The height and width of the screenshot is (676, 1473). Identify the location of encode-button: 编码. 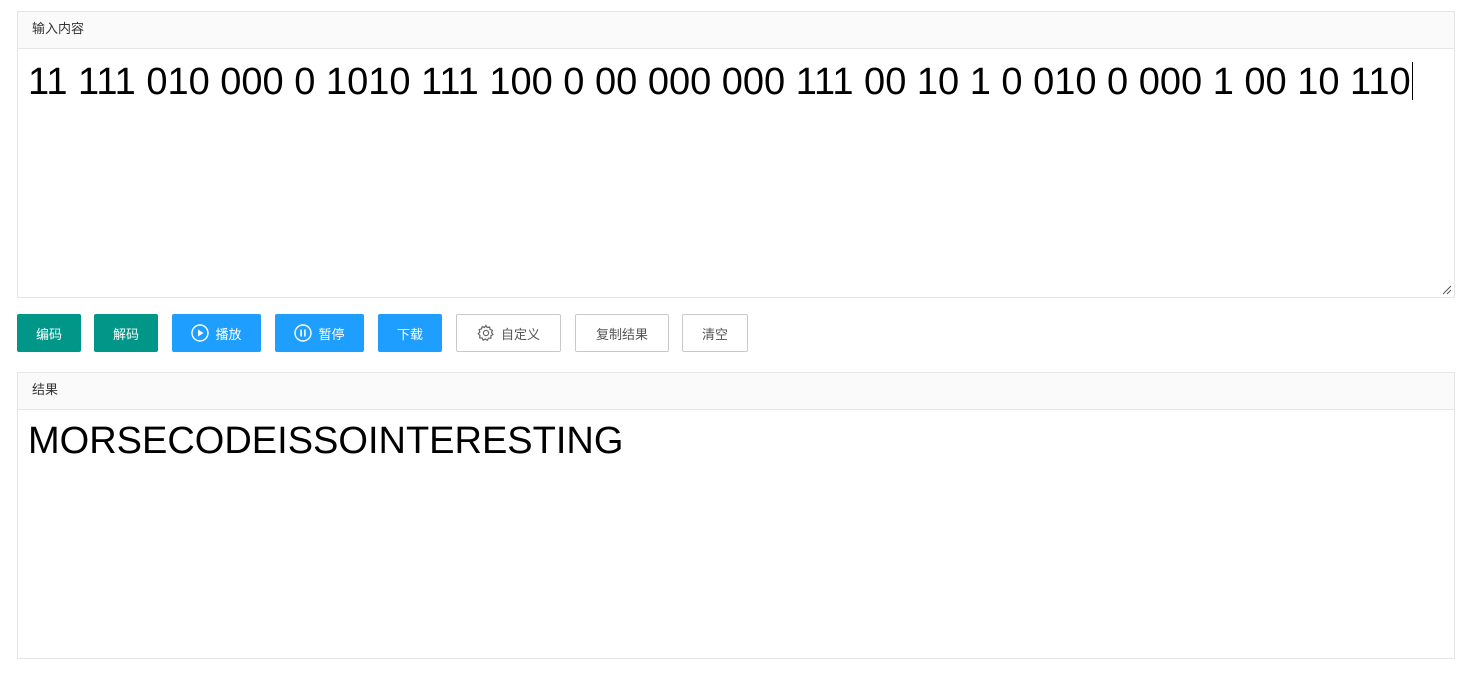
(49, 333).